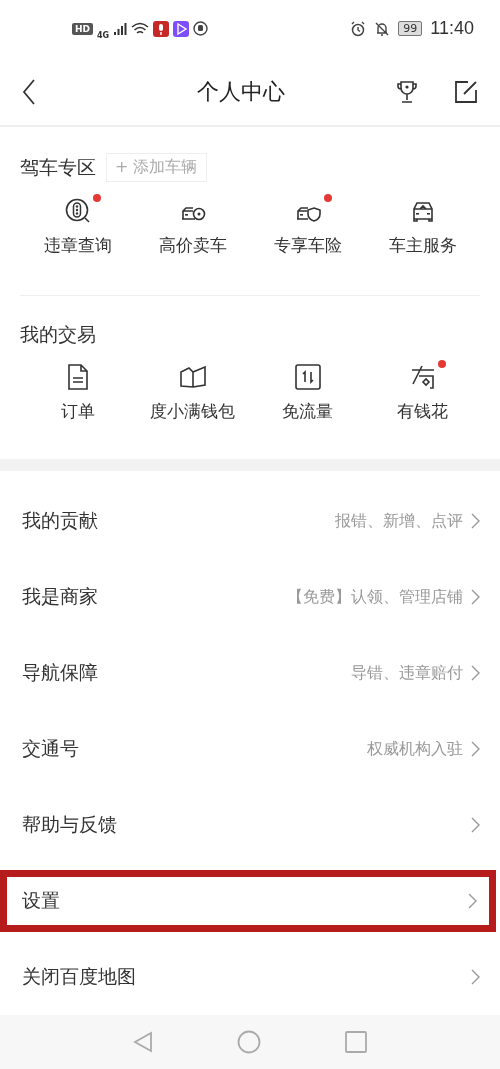 The height and width of the screenshot is (1069, 500). What do you see at coordinates (307, 377) in the screenshot?
I see `swap-arrows-icon` at bounding box center [307, 377].